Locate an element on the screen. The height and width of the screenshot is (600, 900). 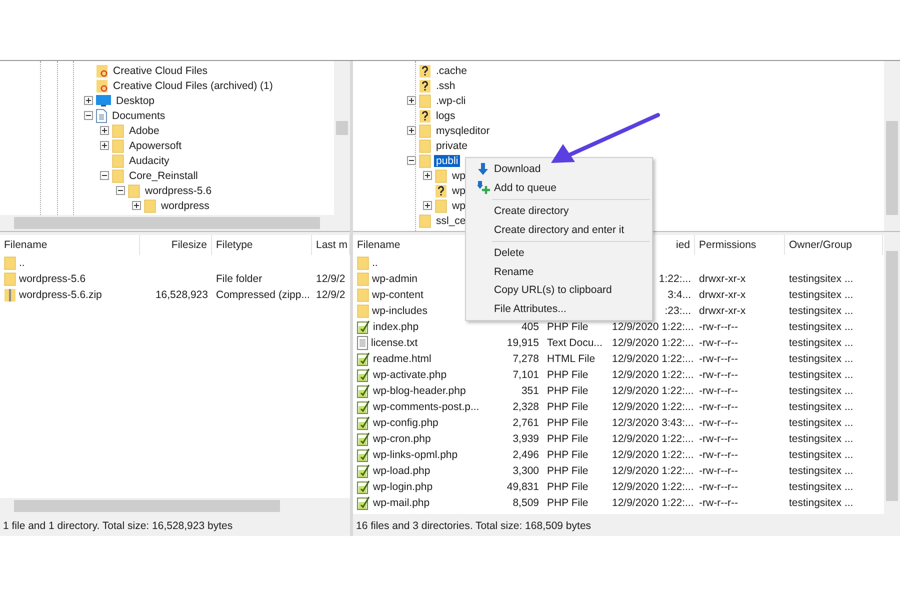
column-header: Filename is located at coordinates (70, 245).